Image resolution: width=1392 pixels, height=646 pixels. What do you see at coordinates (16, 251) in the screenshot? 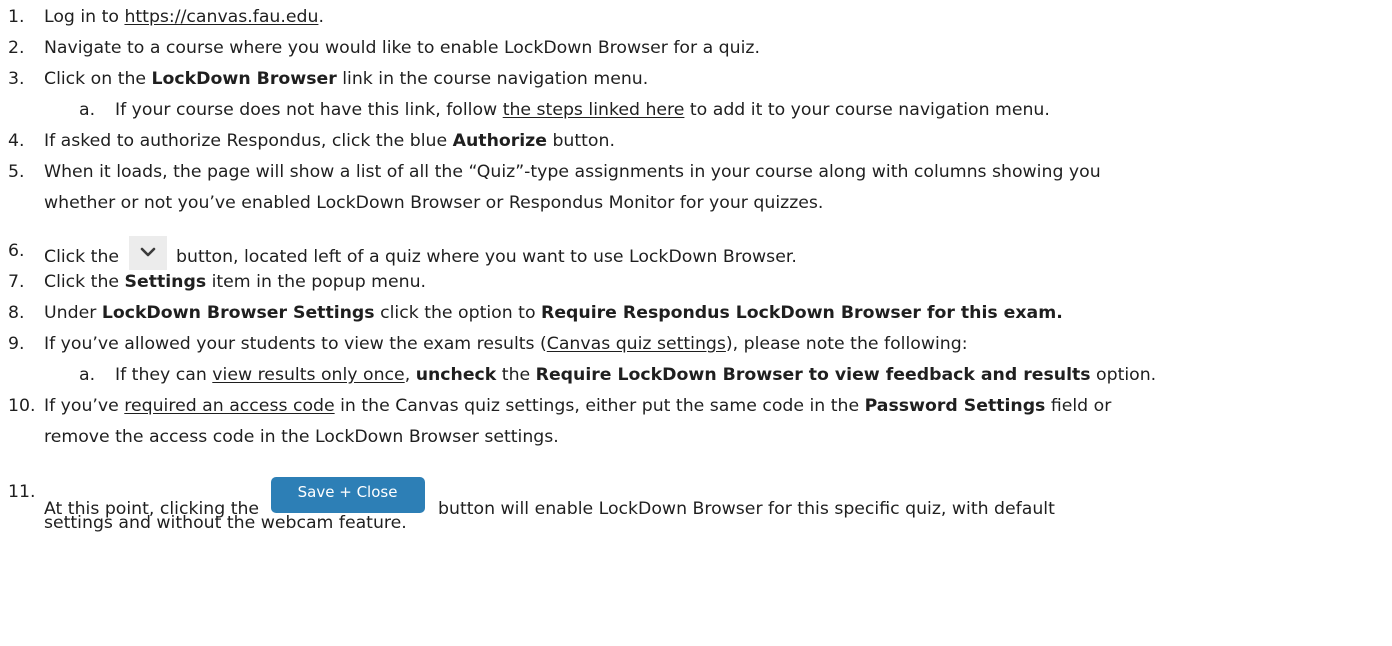
I see `step-number: 6.` at bounding box center [16, 251].